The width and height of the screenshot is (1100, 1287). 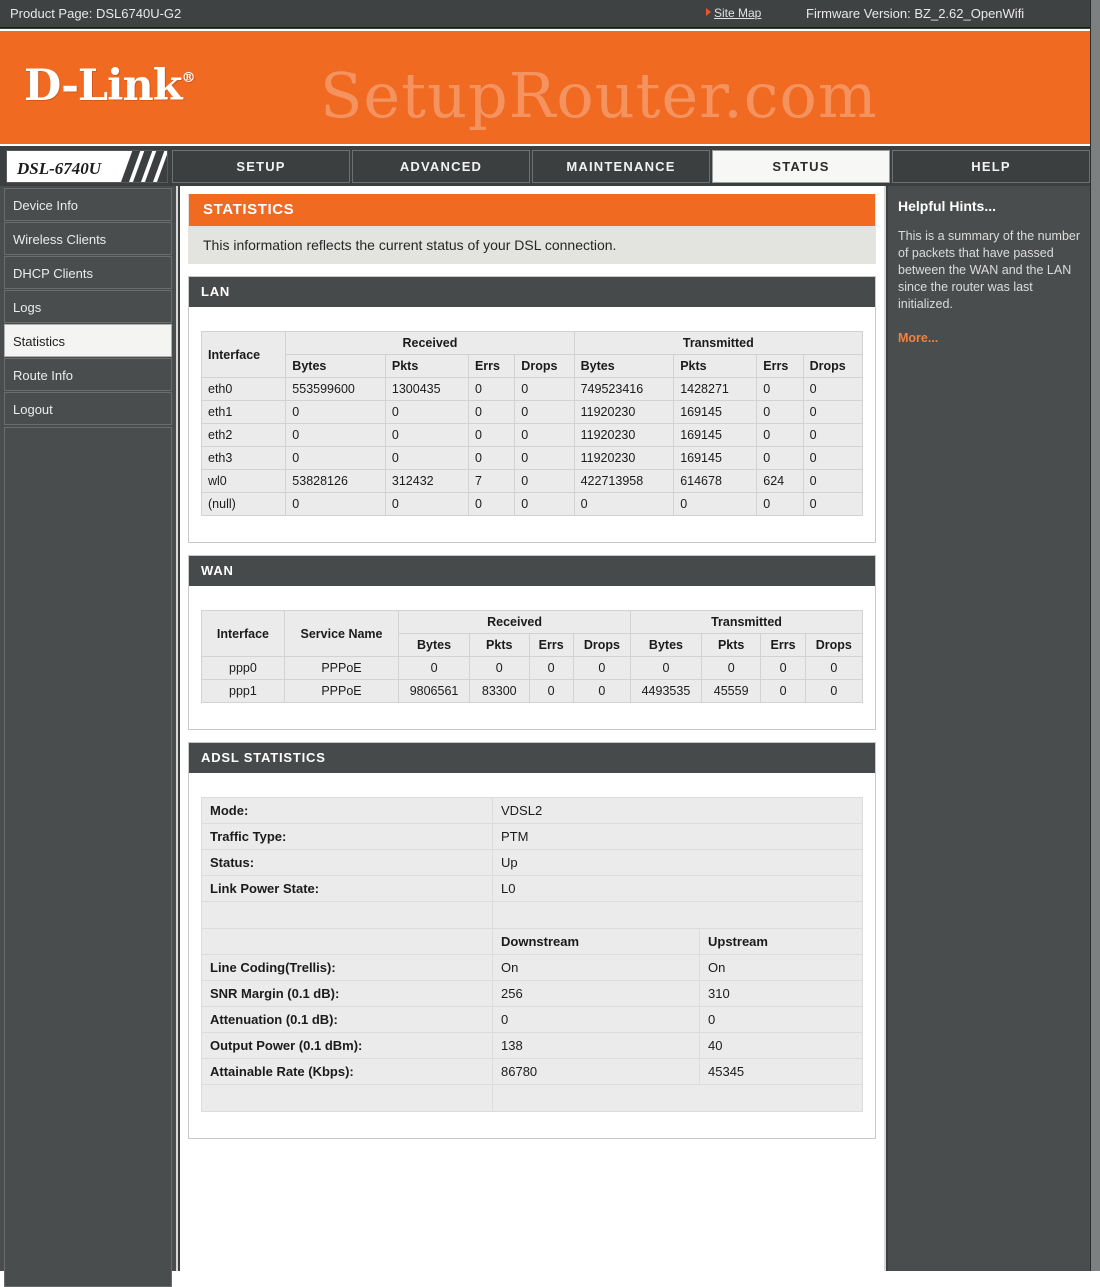 I want to click on cell-interface: ppp1, so click(x=243, y=691).